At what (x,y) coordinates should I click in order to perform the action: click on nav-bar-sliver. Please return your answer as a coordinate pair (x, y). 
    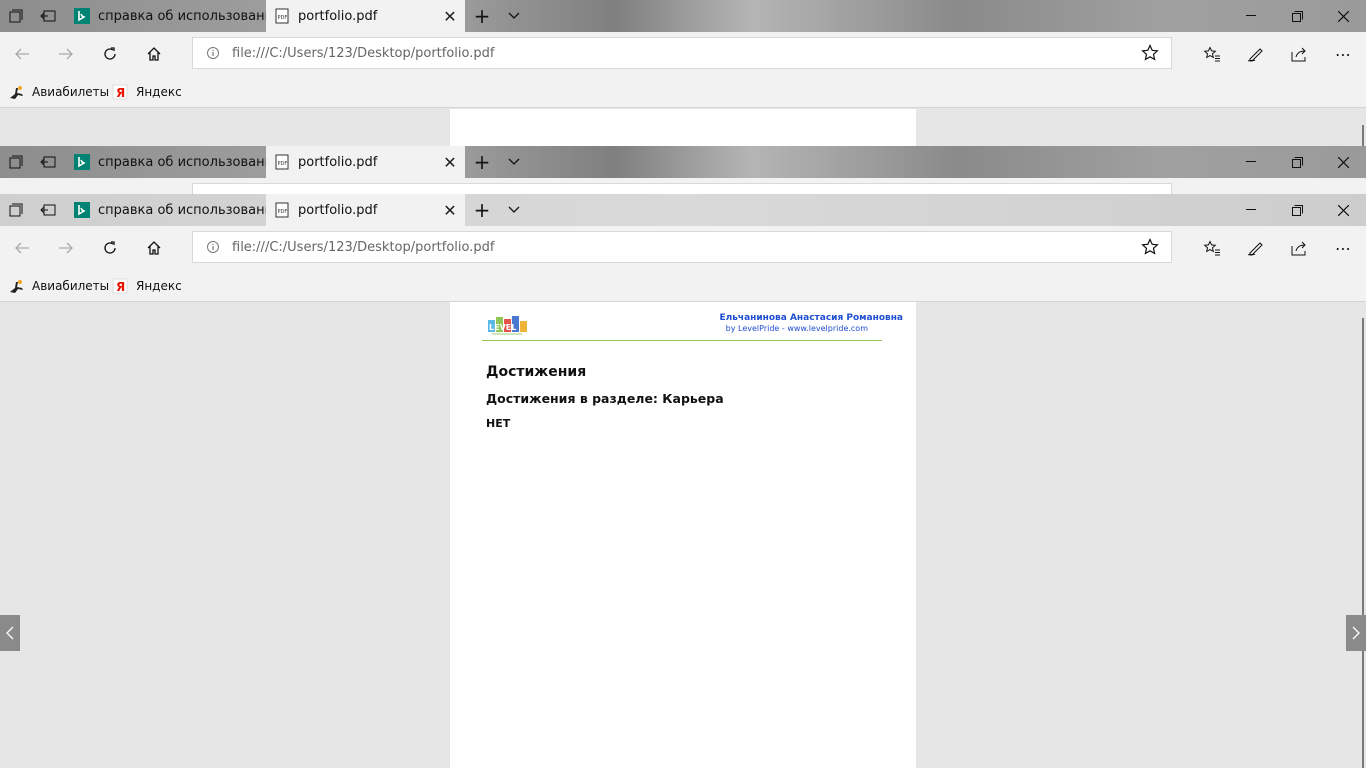
    Looking at the image, I should click on (683, 186).